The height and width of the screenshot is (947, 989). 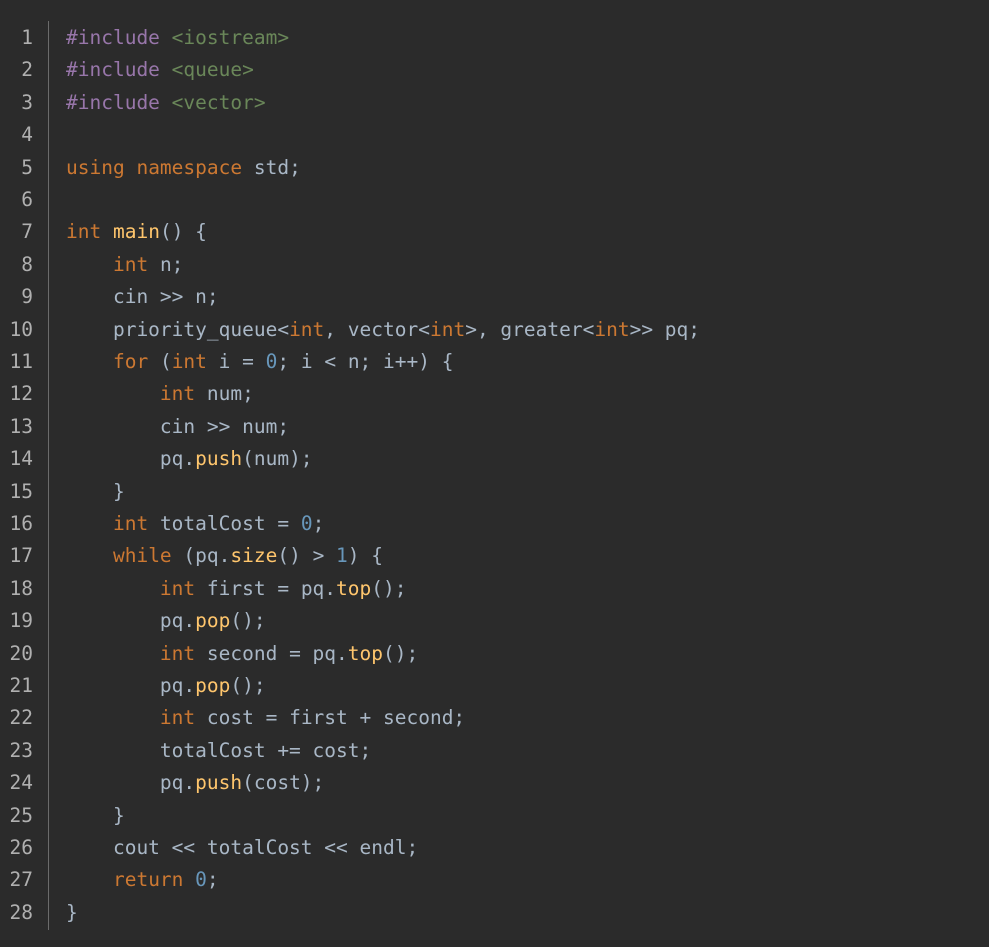 I want to click on code-text: pq.push(num);, so click(x=189, y=459).